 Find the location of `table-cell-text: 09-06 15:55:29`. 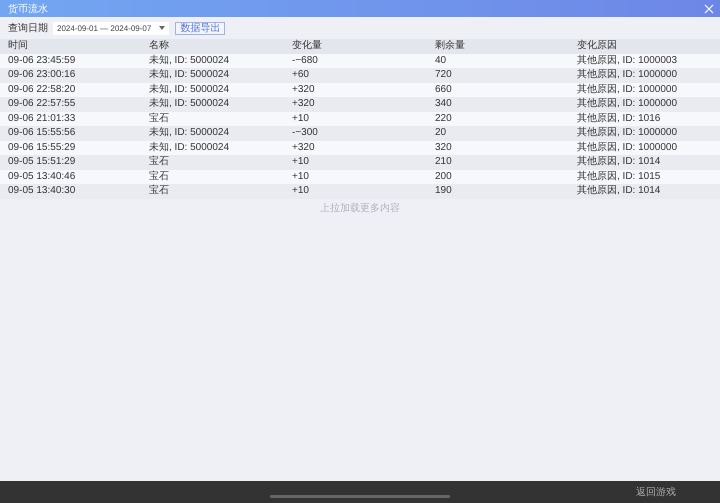

table-cell-text: 09-06 15:55:29 is located at coordinates (42, 148).